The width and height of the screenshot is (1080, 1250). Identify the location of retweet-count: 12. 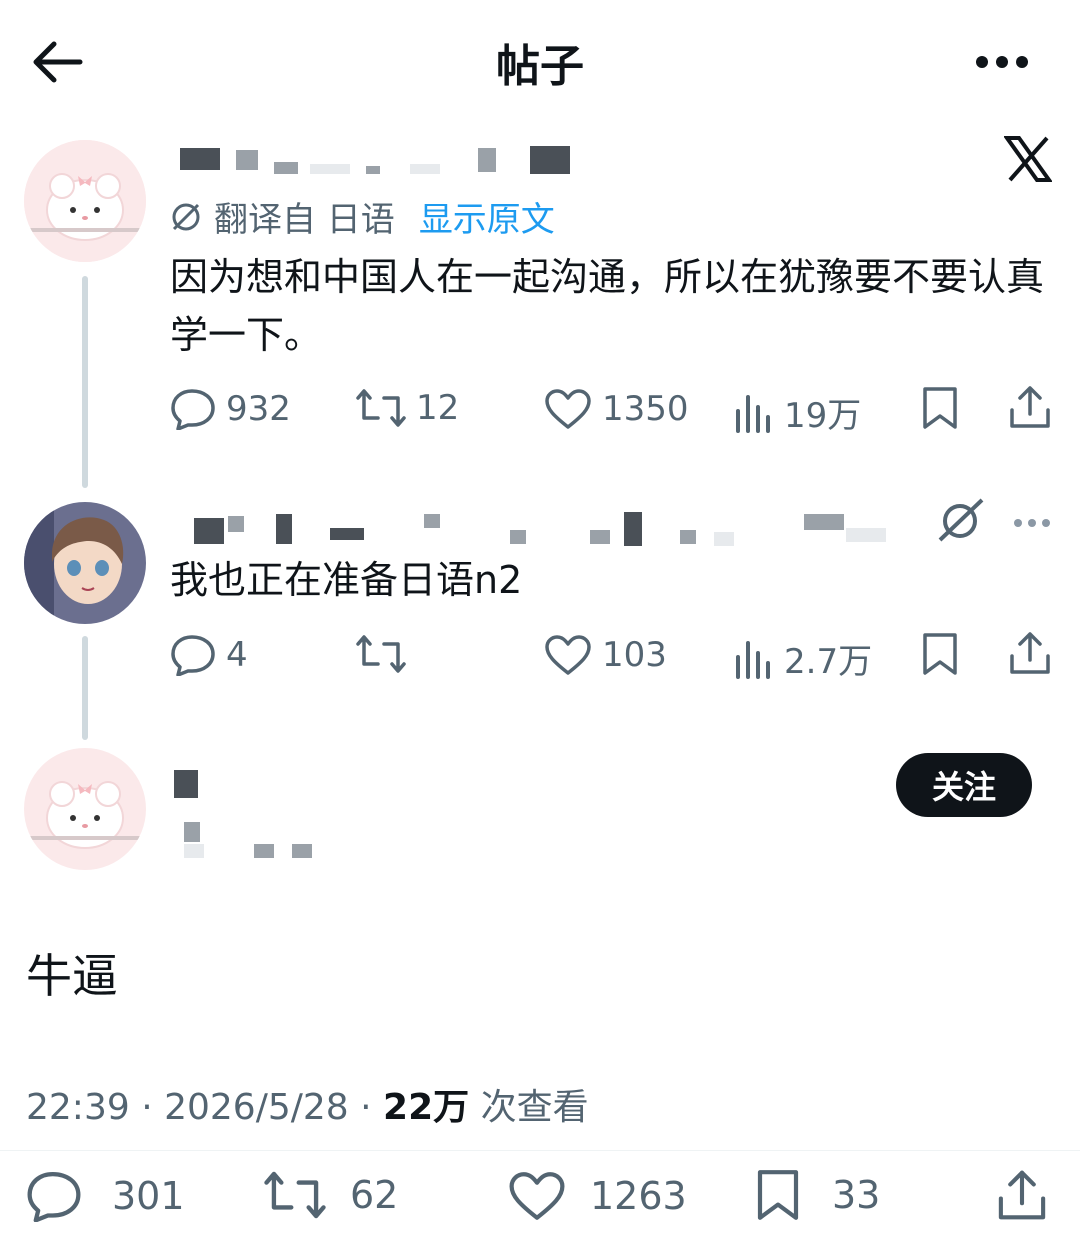
(438, 408).